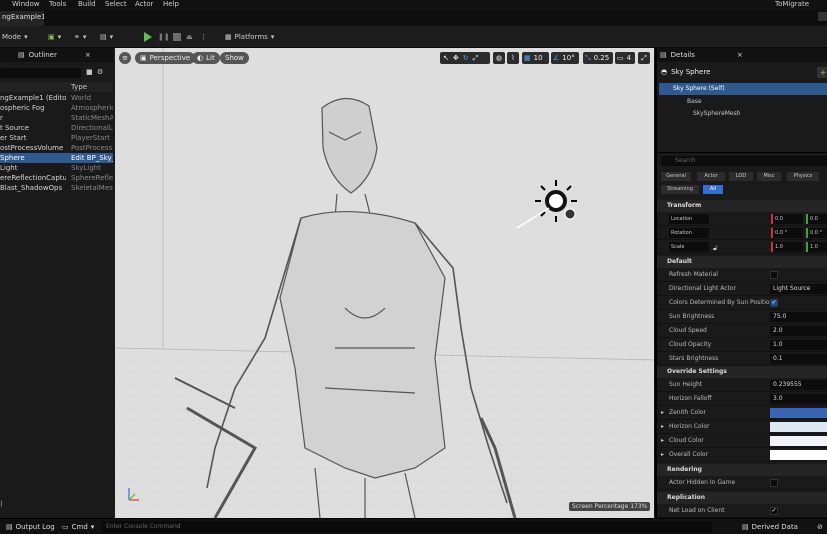 This screenshot has height=534, width=827. Describe the element at coordinates (80, 37) in the screenshot. I see `blueprint-button: ⚭ ▾` at that location.